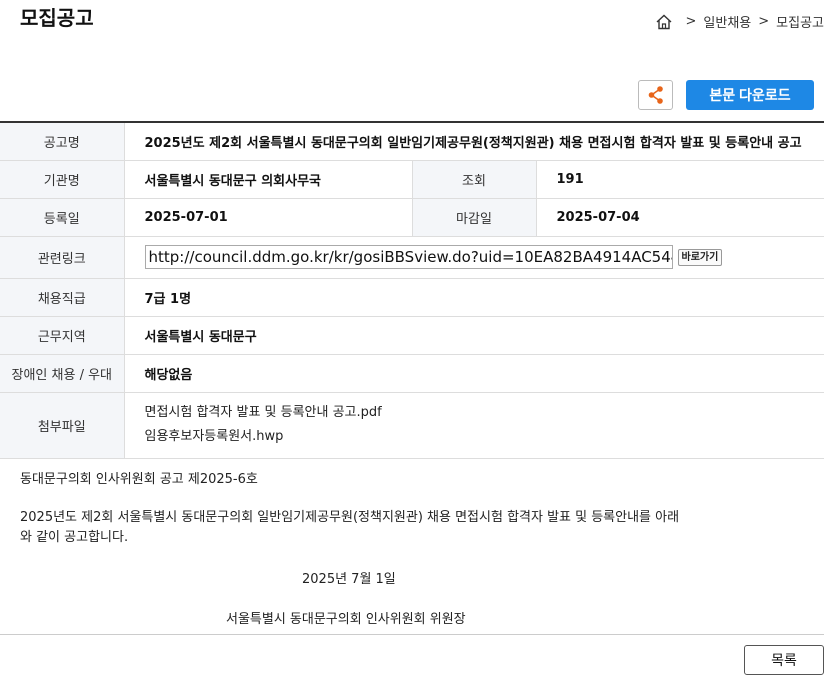  I want to click on share-icon, so click(655, 95).